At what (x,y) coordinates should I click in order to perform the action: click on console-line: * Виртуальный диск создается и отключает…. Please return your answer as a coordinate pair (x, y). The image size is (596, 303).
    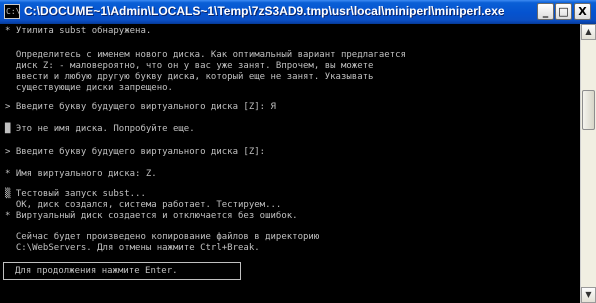
    Looking at the image, I should click on (151, 216).